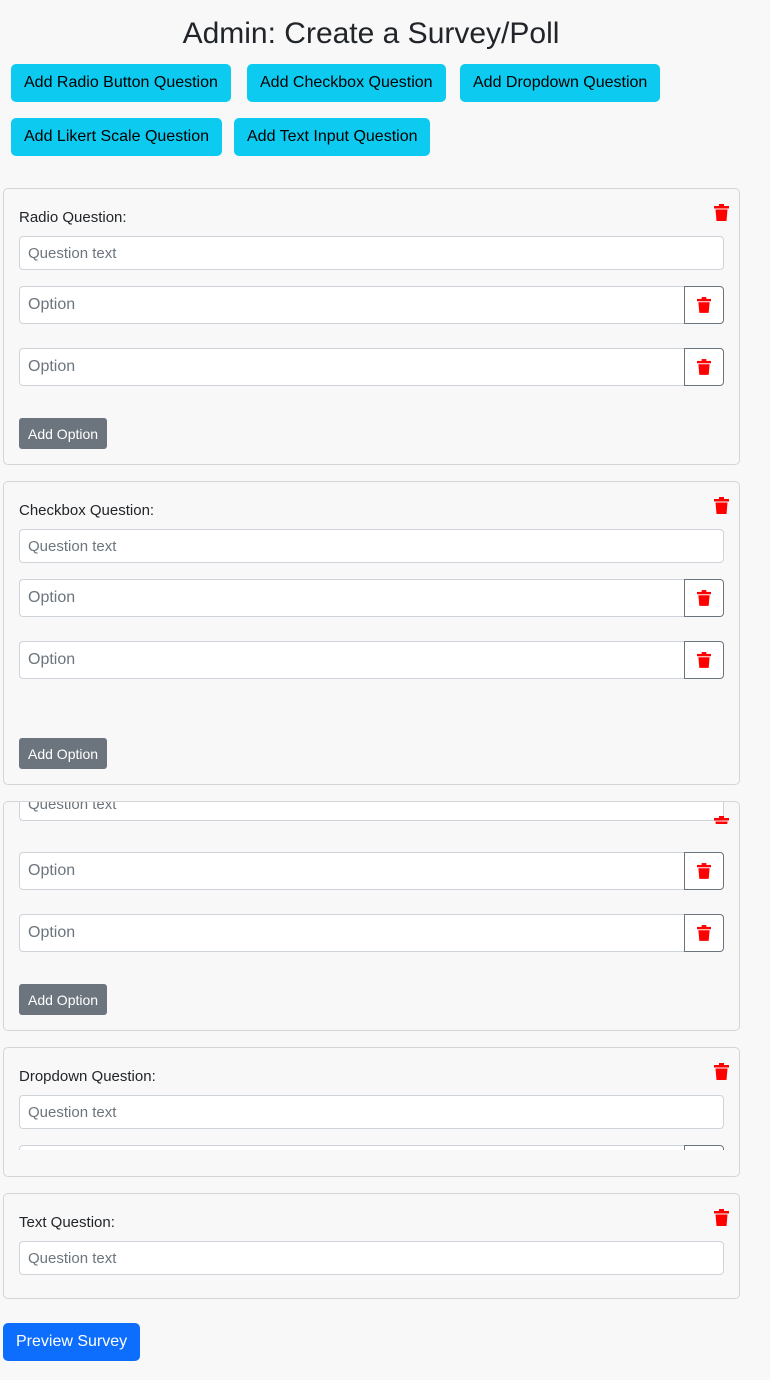 This screenshot has height=1380, width=770. What do you see at coordinates (560, 83) in the screenshot?
I see `add-dropdown-question-button: Add Dropdown Question` at bounding box center [560, 83].